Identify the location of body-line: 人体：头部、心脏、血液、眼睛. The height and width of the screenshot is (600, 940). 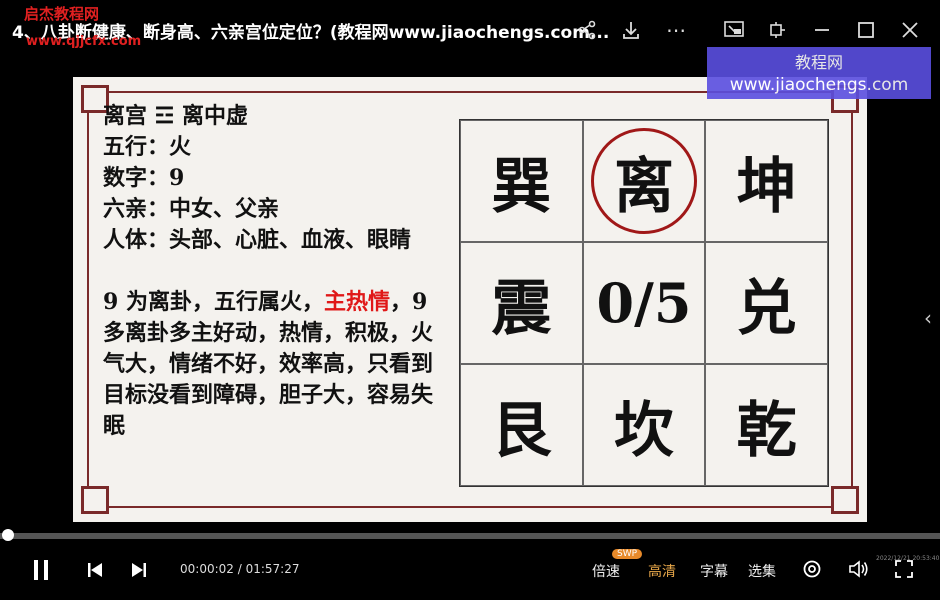
(257, 240).